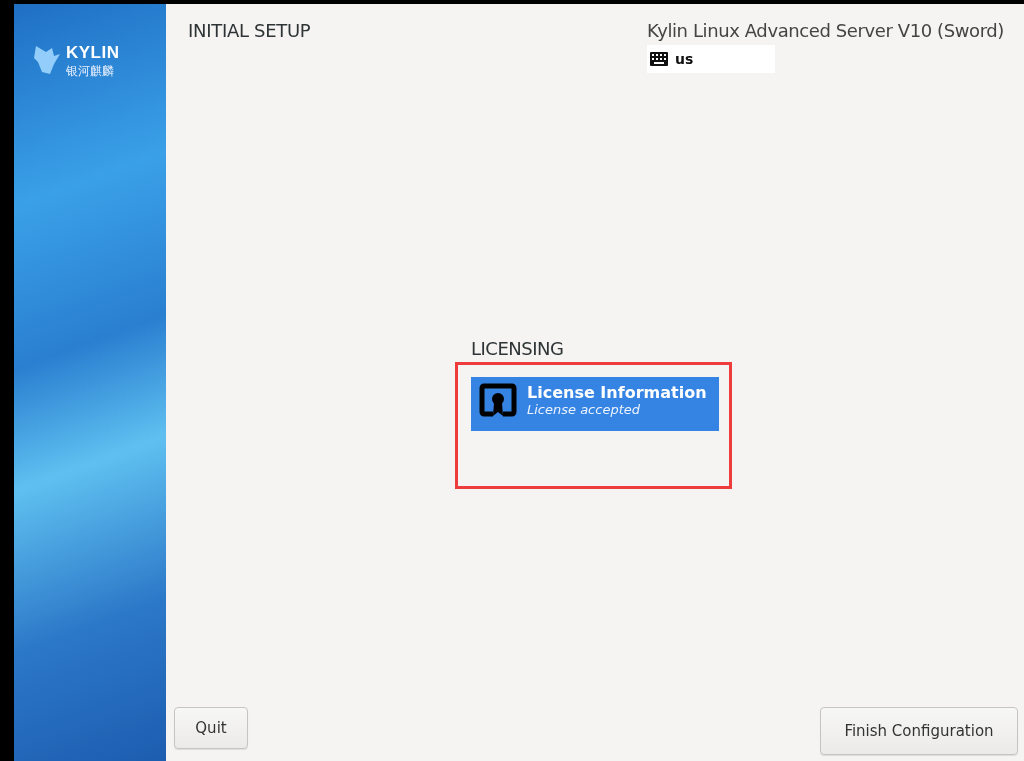  What do you see at coordinates (93, 53) in the screenshot?
I see `logo-text: KYLIN` at bounding box center [93, 53].